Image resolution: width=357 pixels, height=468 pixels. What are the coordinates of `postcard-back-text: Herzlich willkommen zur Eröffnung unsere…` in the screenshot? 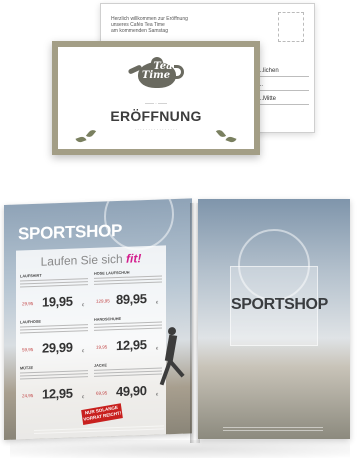 It's located at (171, 25).